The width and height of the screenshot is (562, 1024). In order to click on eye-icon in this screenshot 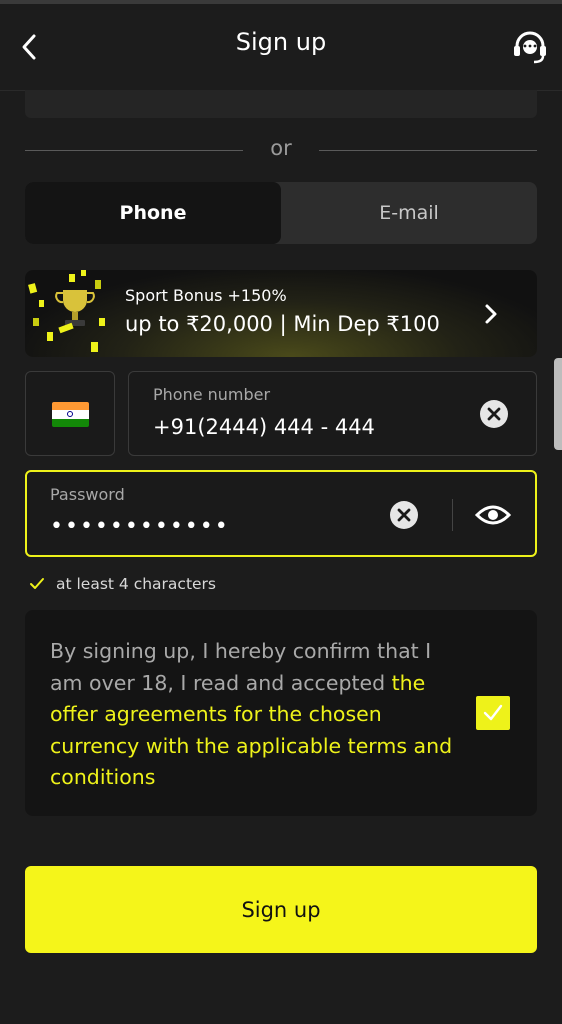, I will do `click(493, 515)`.